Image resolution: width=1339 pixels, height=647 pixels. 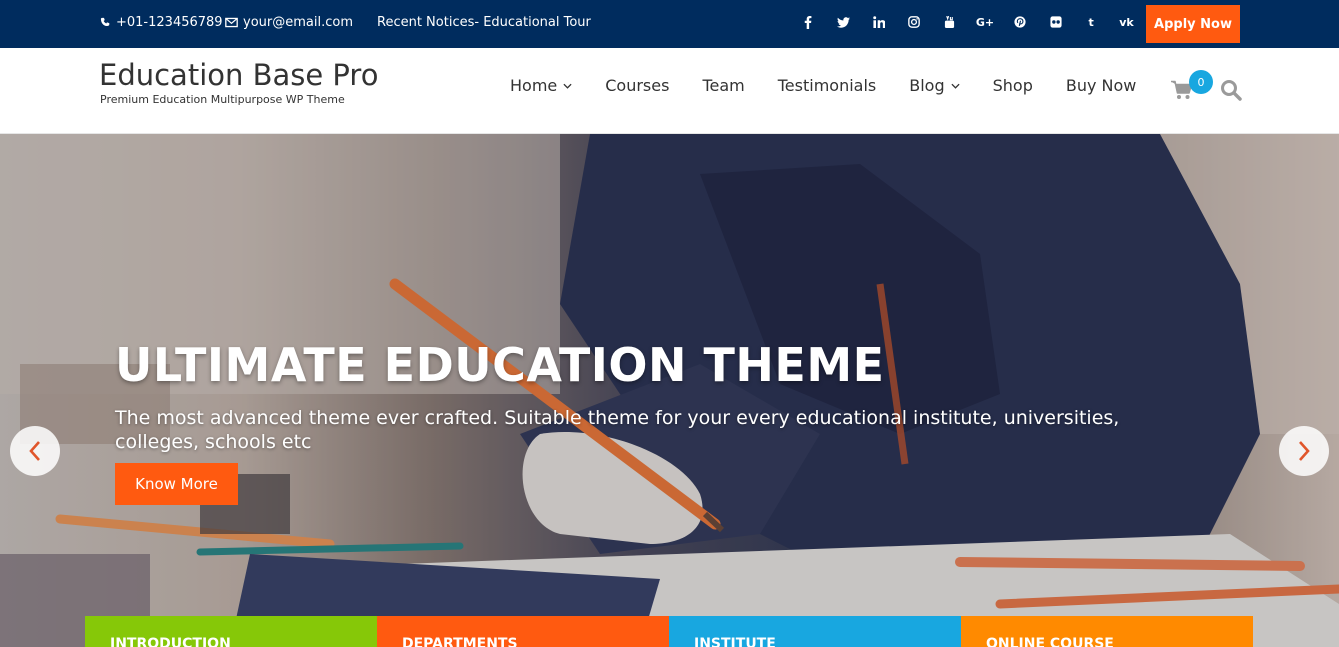 I want to click on slider-prev-button, so click(x=35, y=451).